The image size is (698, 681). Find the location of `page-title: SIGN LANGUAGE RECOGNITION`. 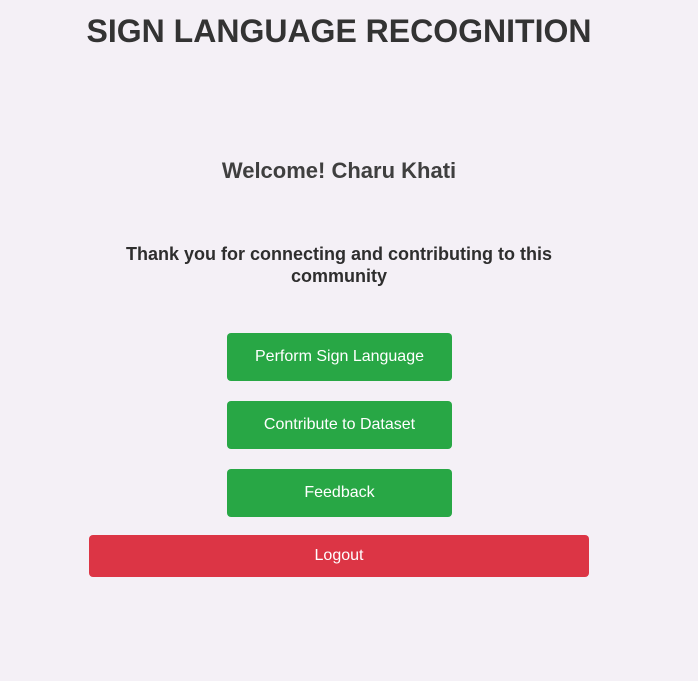

page-title: SIGN LANGUAGE RECOGNITION is located at coordinates (339, 31).